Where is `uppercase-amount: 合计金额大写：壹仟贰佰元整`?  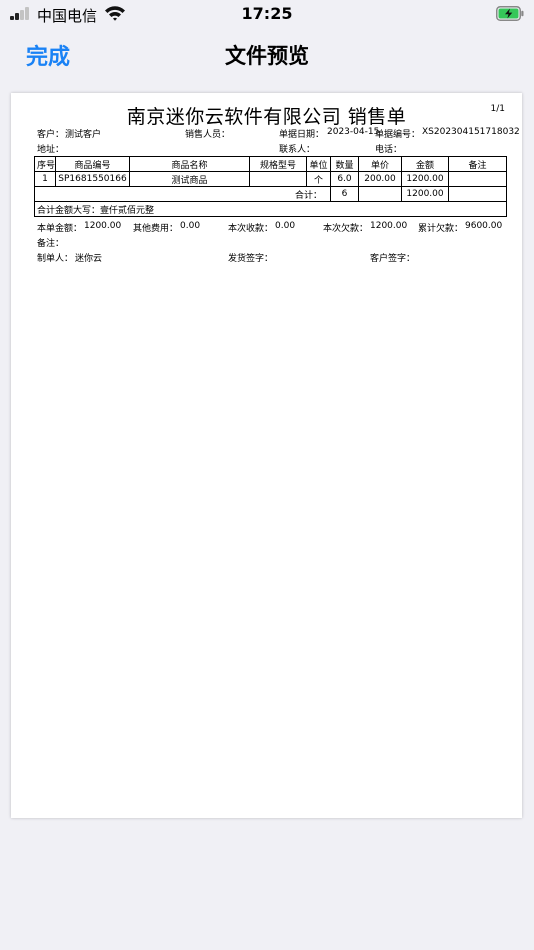
uppercase-amount: 合计金额大写：壹仟贰佰元整 is located at coordinates (270, 209).